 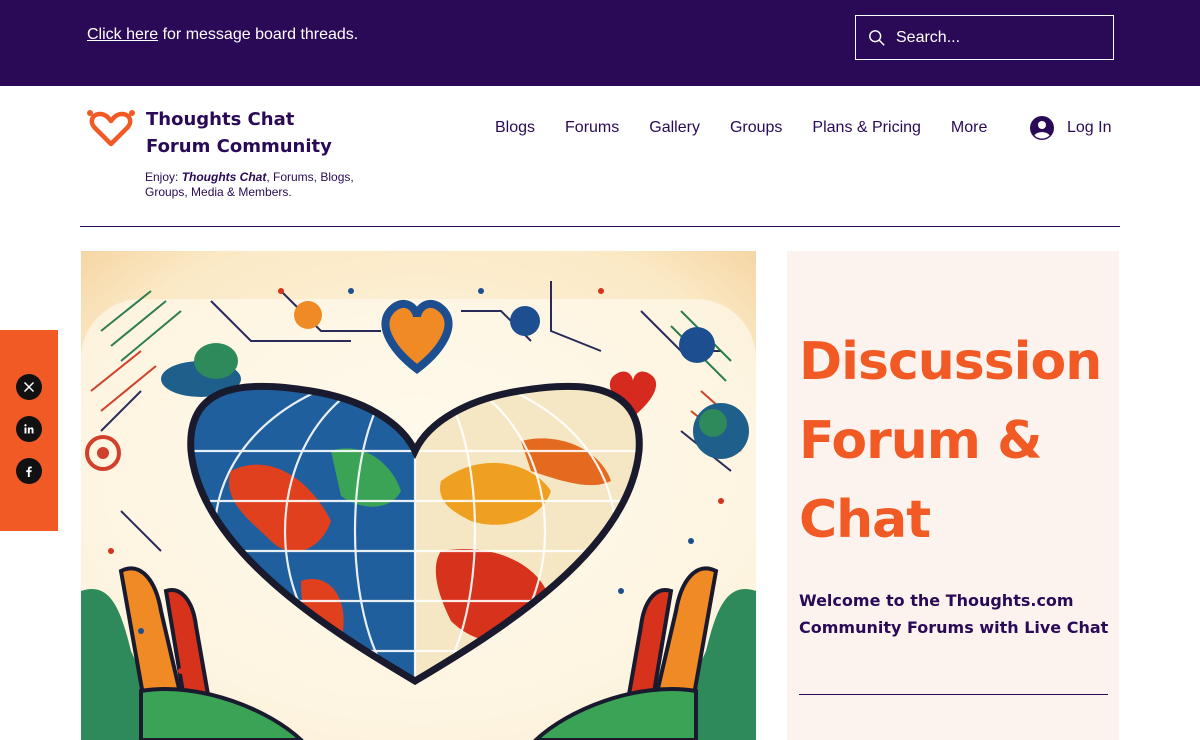 I want to click on hero-title-line-3: Chat, so click(x=865, y=520).